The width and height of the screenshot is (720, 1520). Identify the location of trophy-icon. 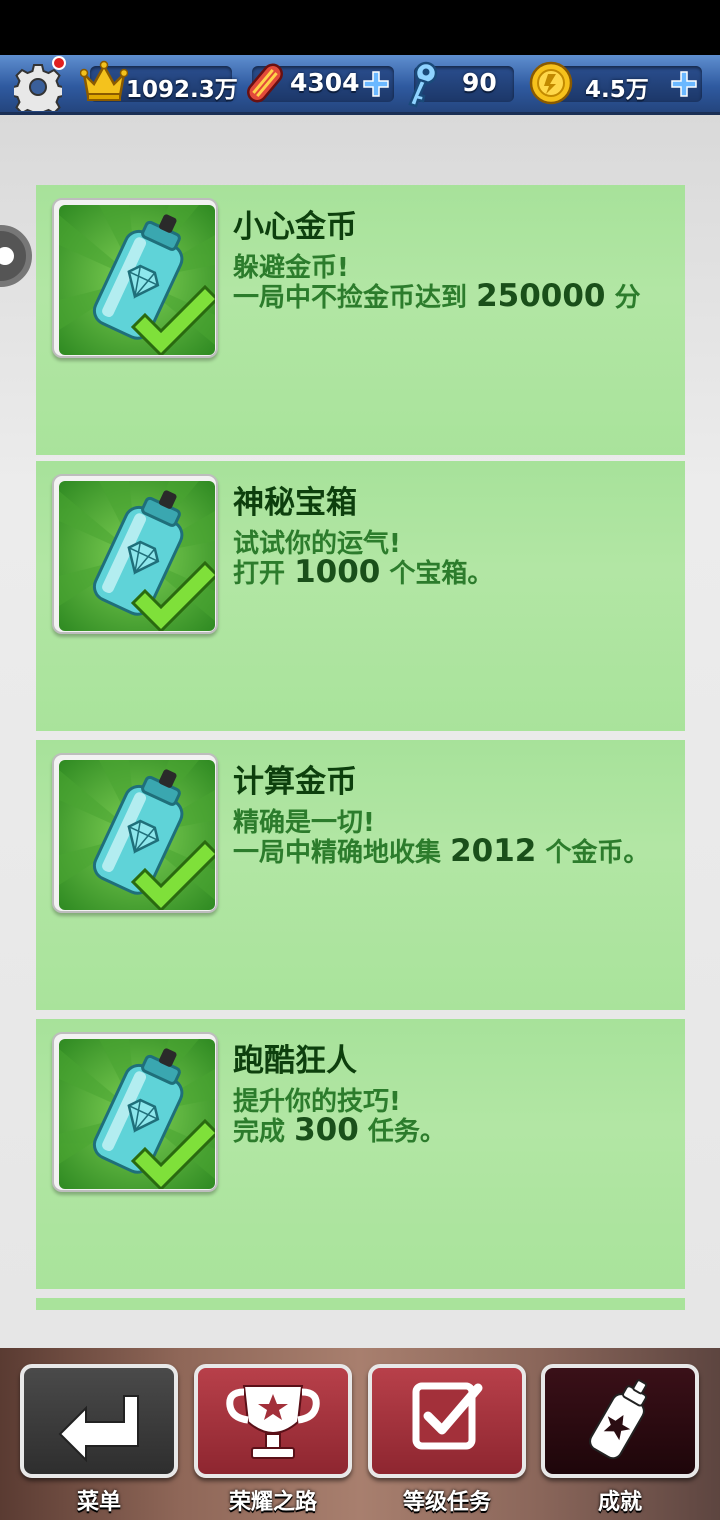
(273, 1422).